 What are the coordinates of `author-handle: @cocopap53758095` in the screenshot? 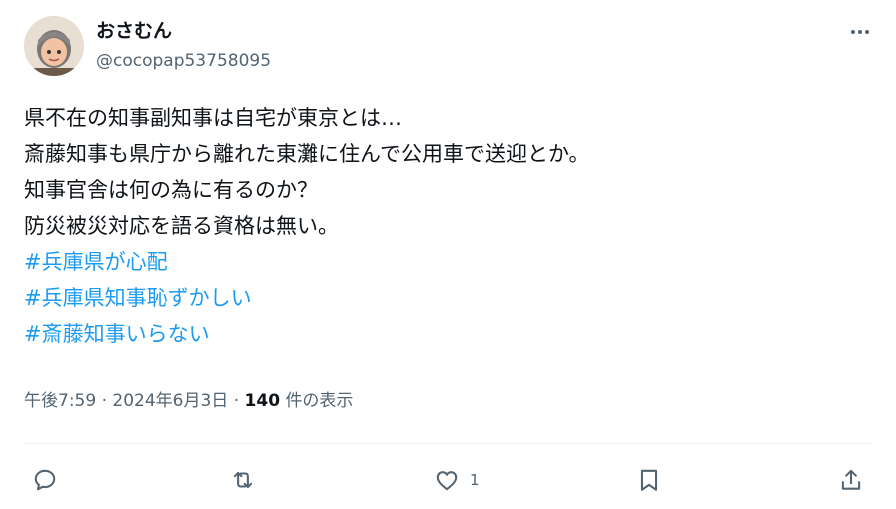 It's located at (183, 61).